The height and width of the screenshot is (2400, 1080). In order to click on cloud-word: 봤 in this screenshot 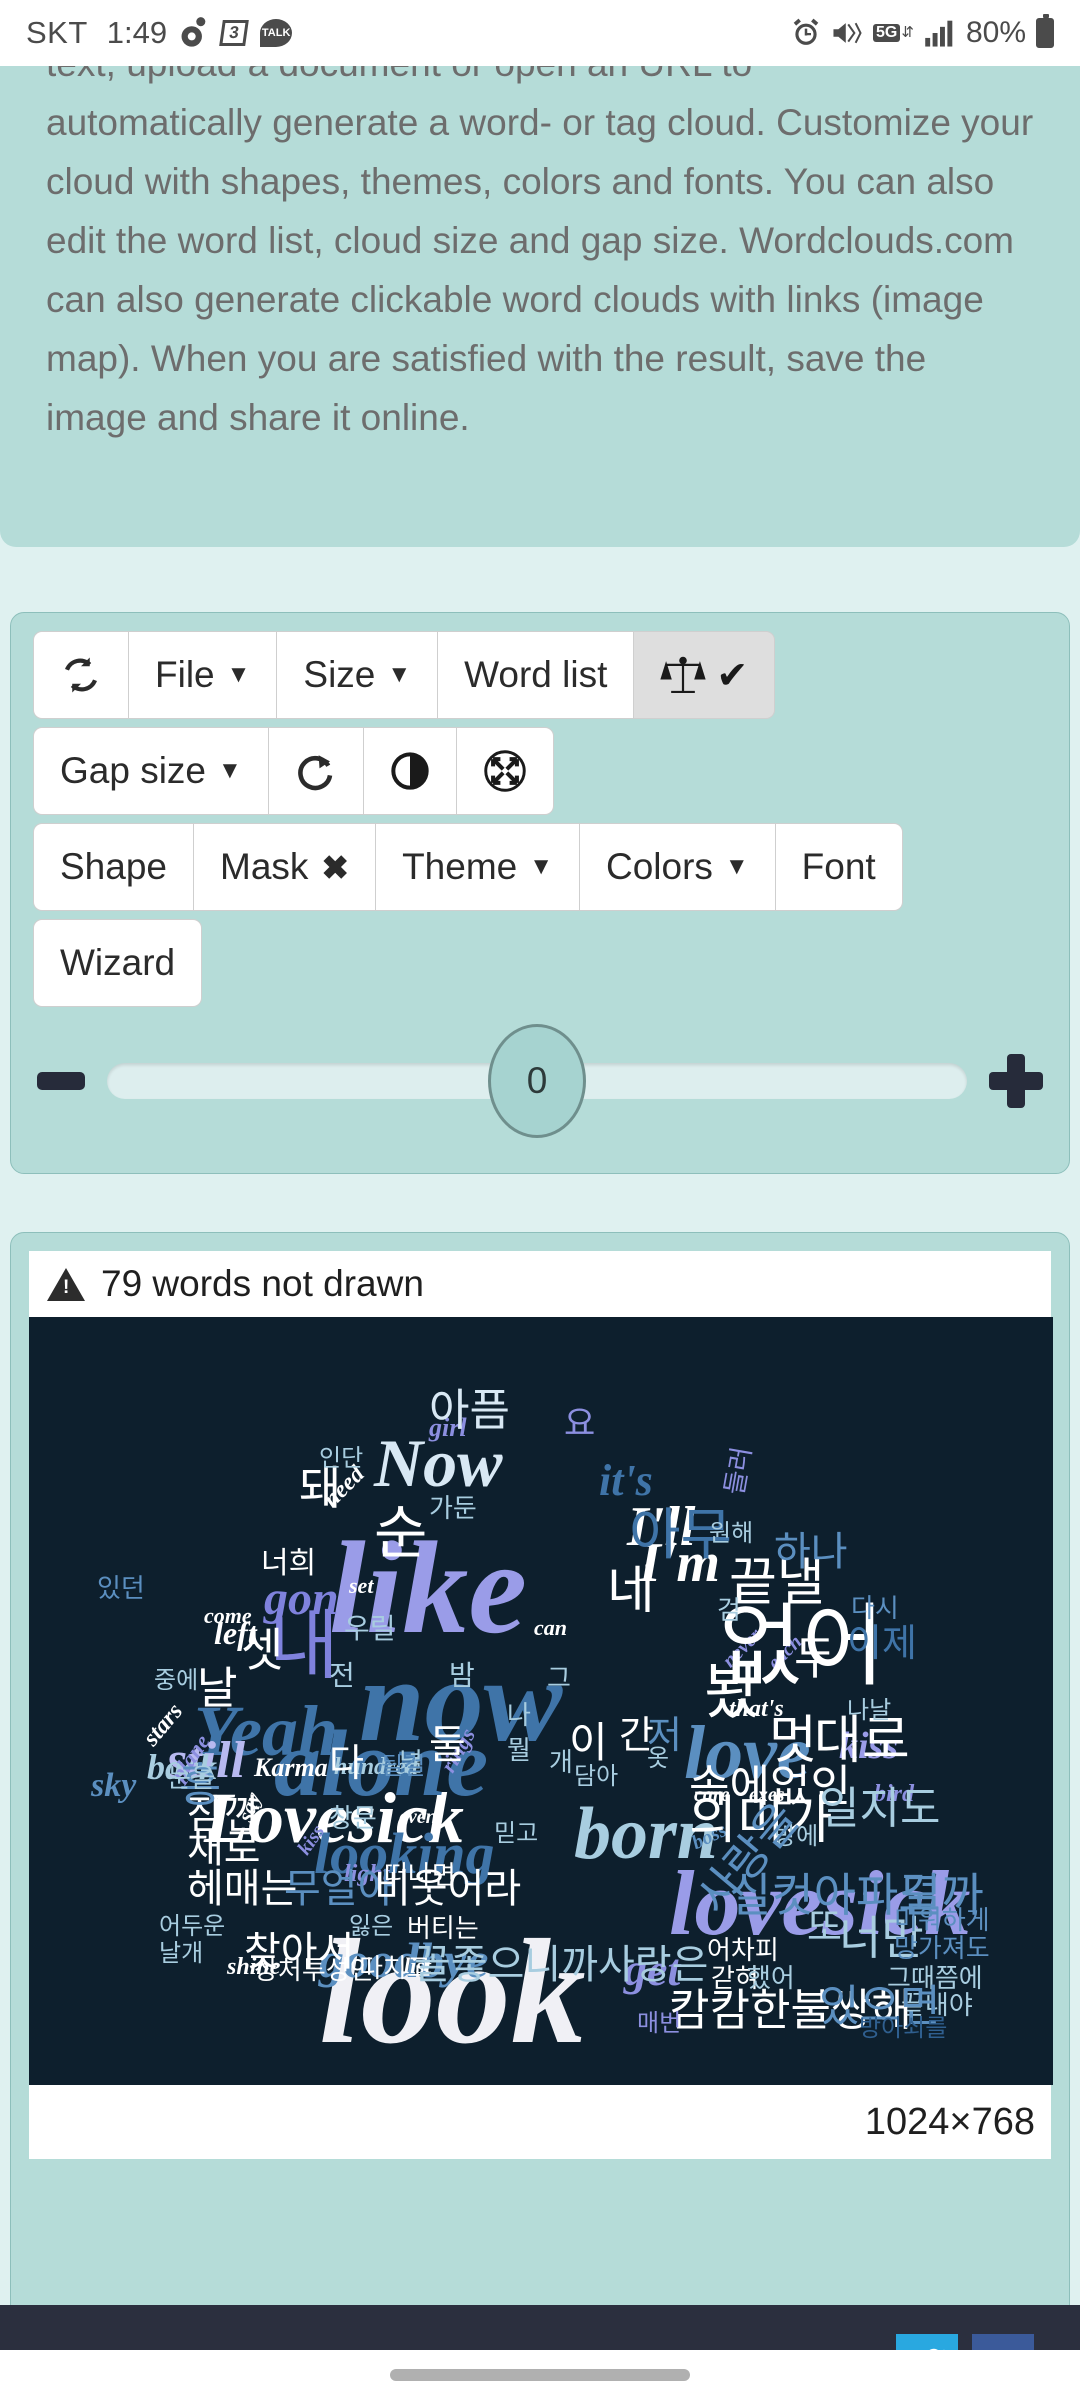, I will do `click(733, 1692)`.